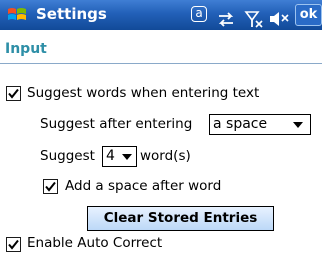 This screenshot has width=322, height=254. What do you see at coordinates (226, 19) in the screenshot?
I see `sync-icon` at bounding box center [226, 19].